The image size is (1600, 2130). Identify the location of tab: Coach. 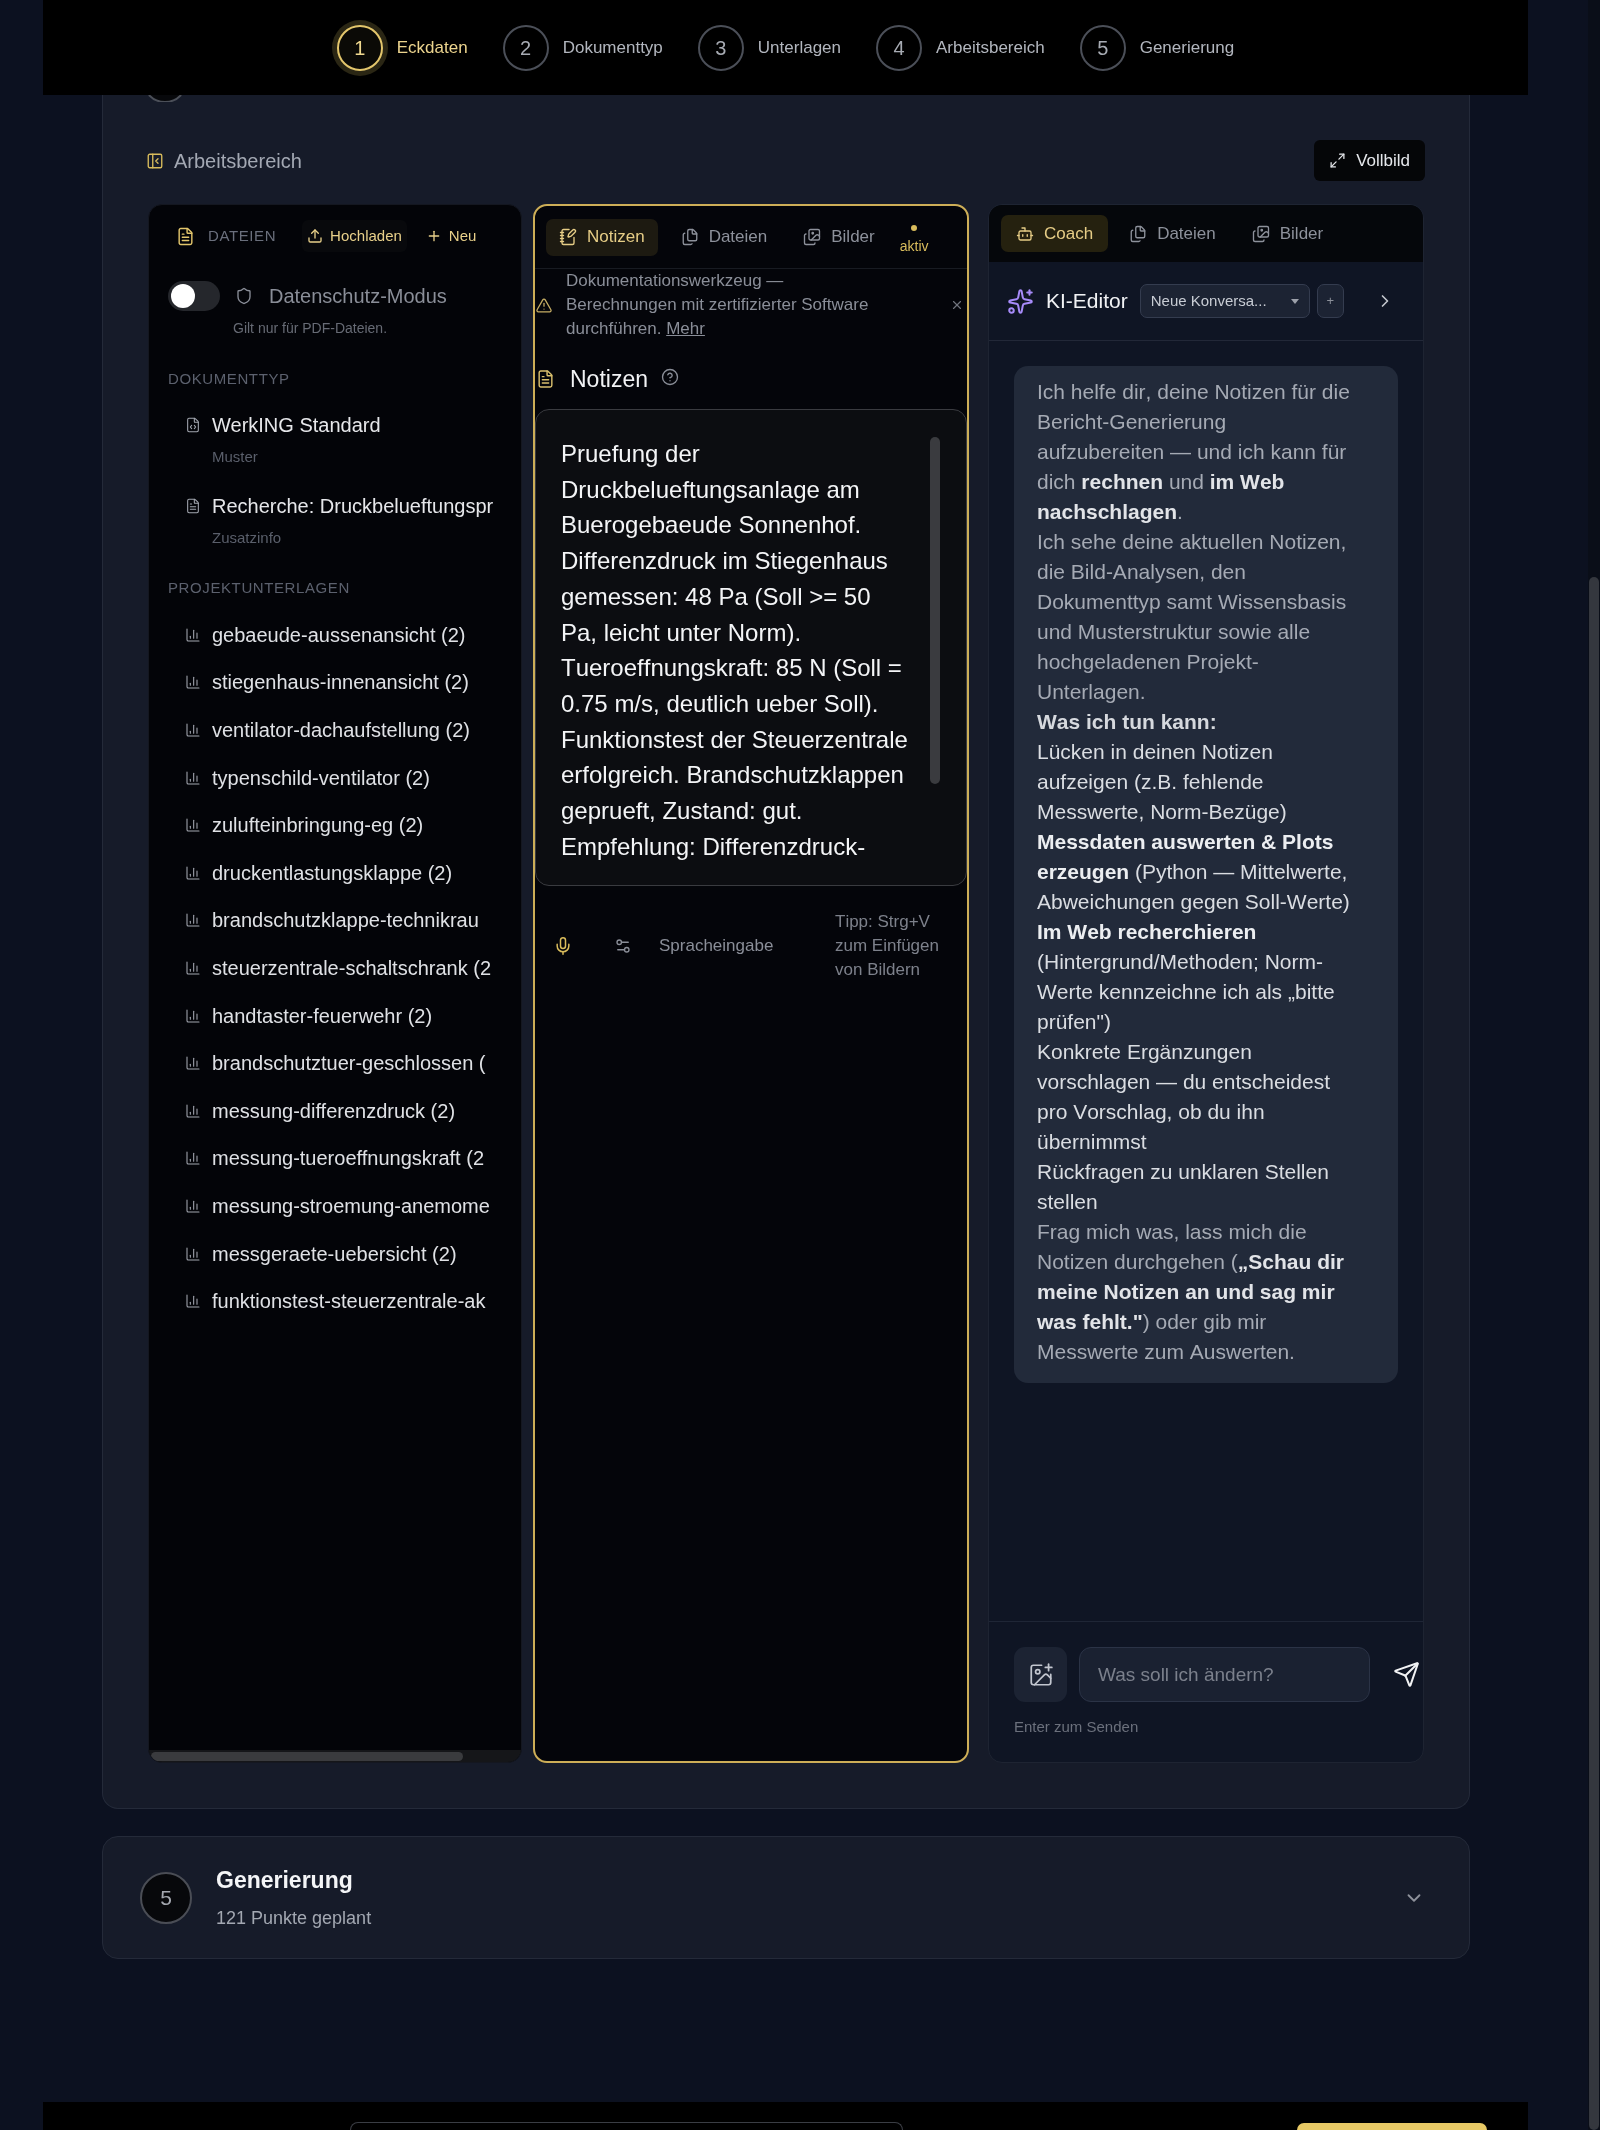
(1055, 233).